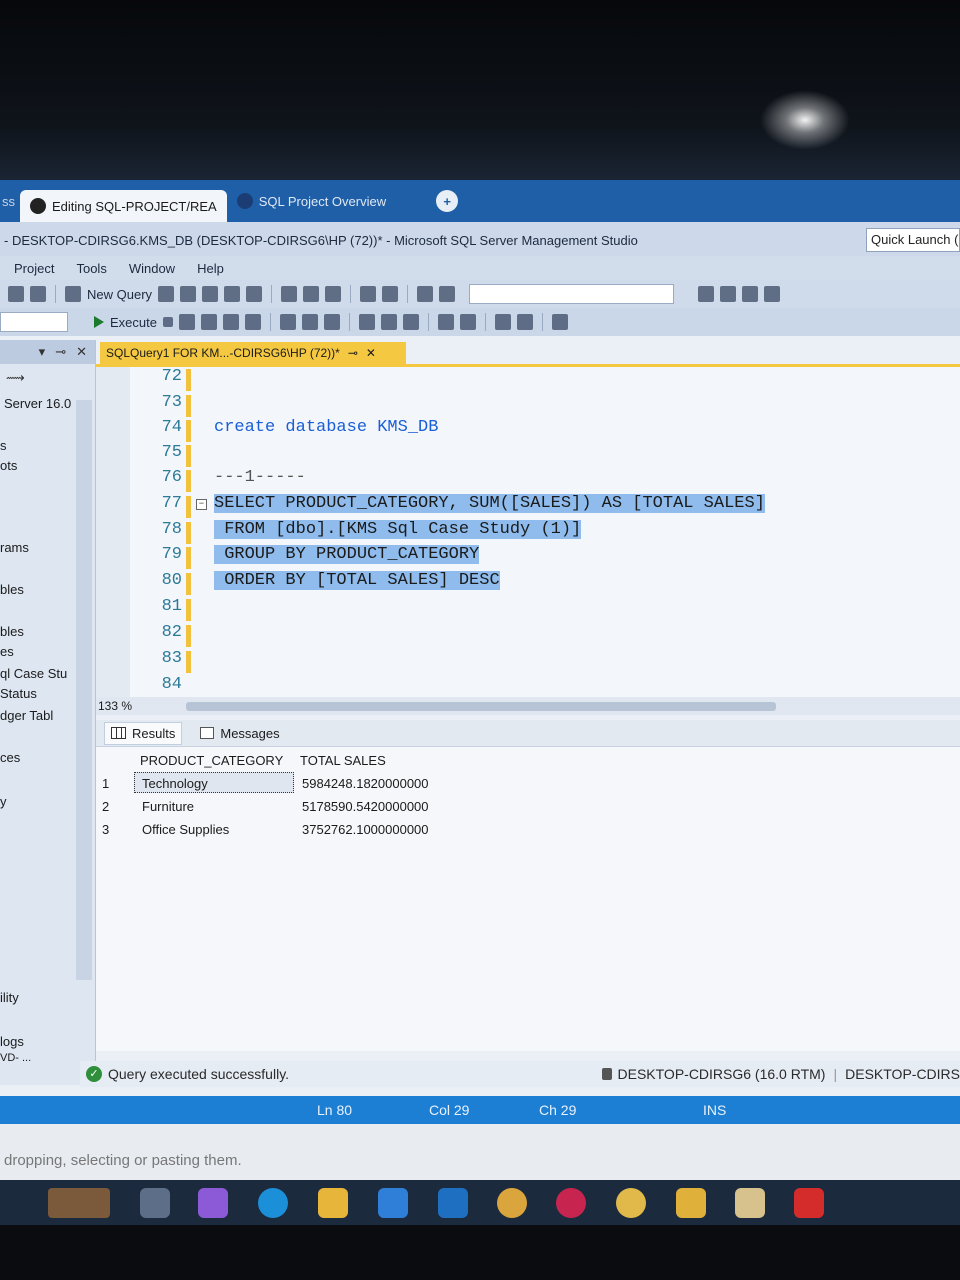 The image size is (960, 1280). Describe the element at coordinates (388, 322) in the screenshot. I see `results-grid-icon` at that location.